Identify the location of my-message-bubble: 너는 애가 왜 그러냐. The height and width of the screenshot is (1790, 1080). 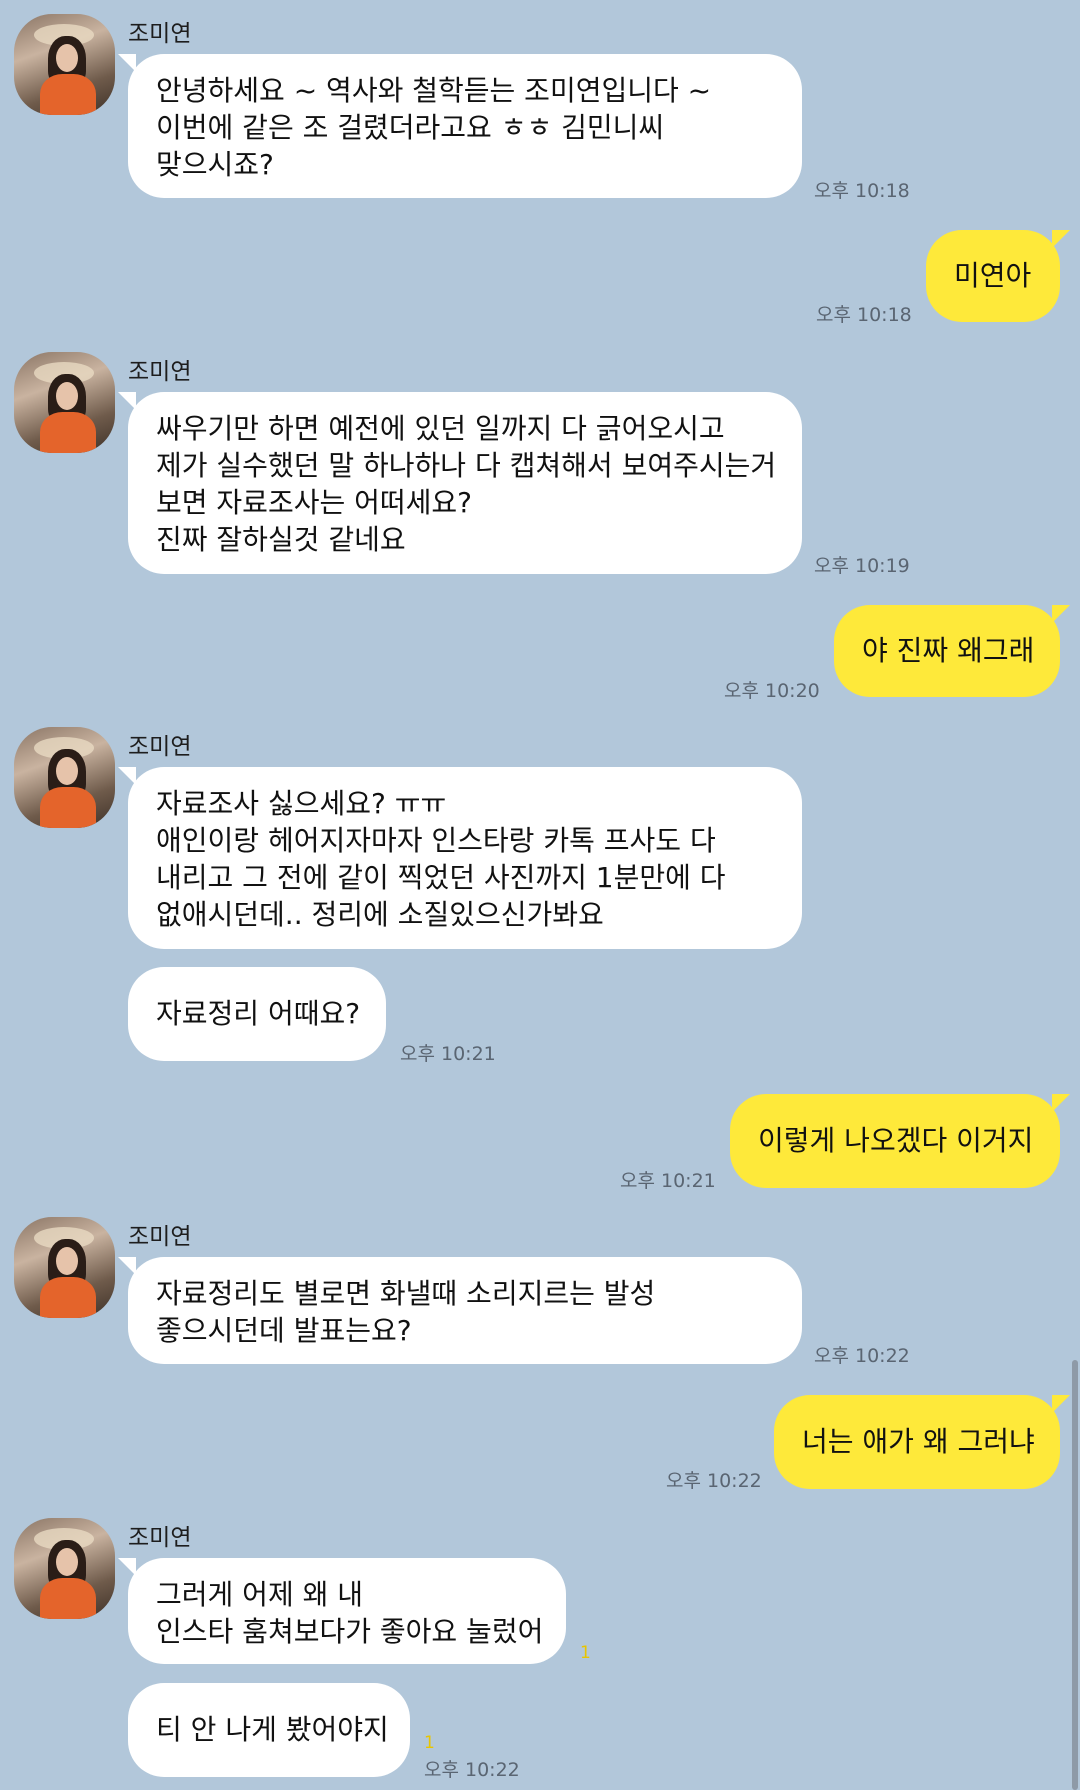
(922, 1442).